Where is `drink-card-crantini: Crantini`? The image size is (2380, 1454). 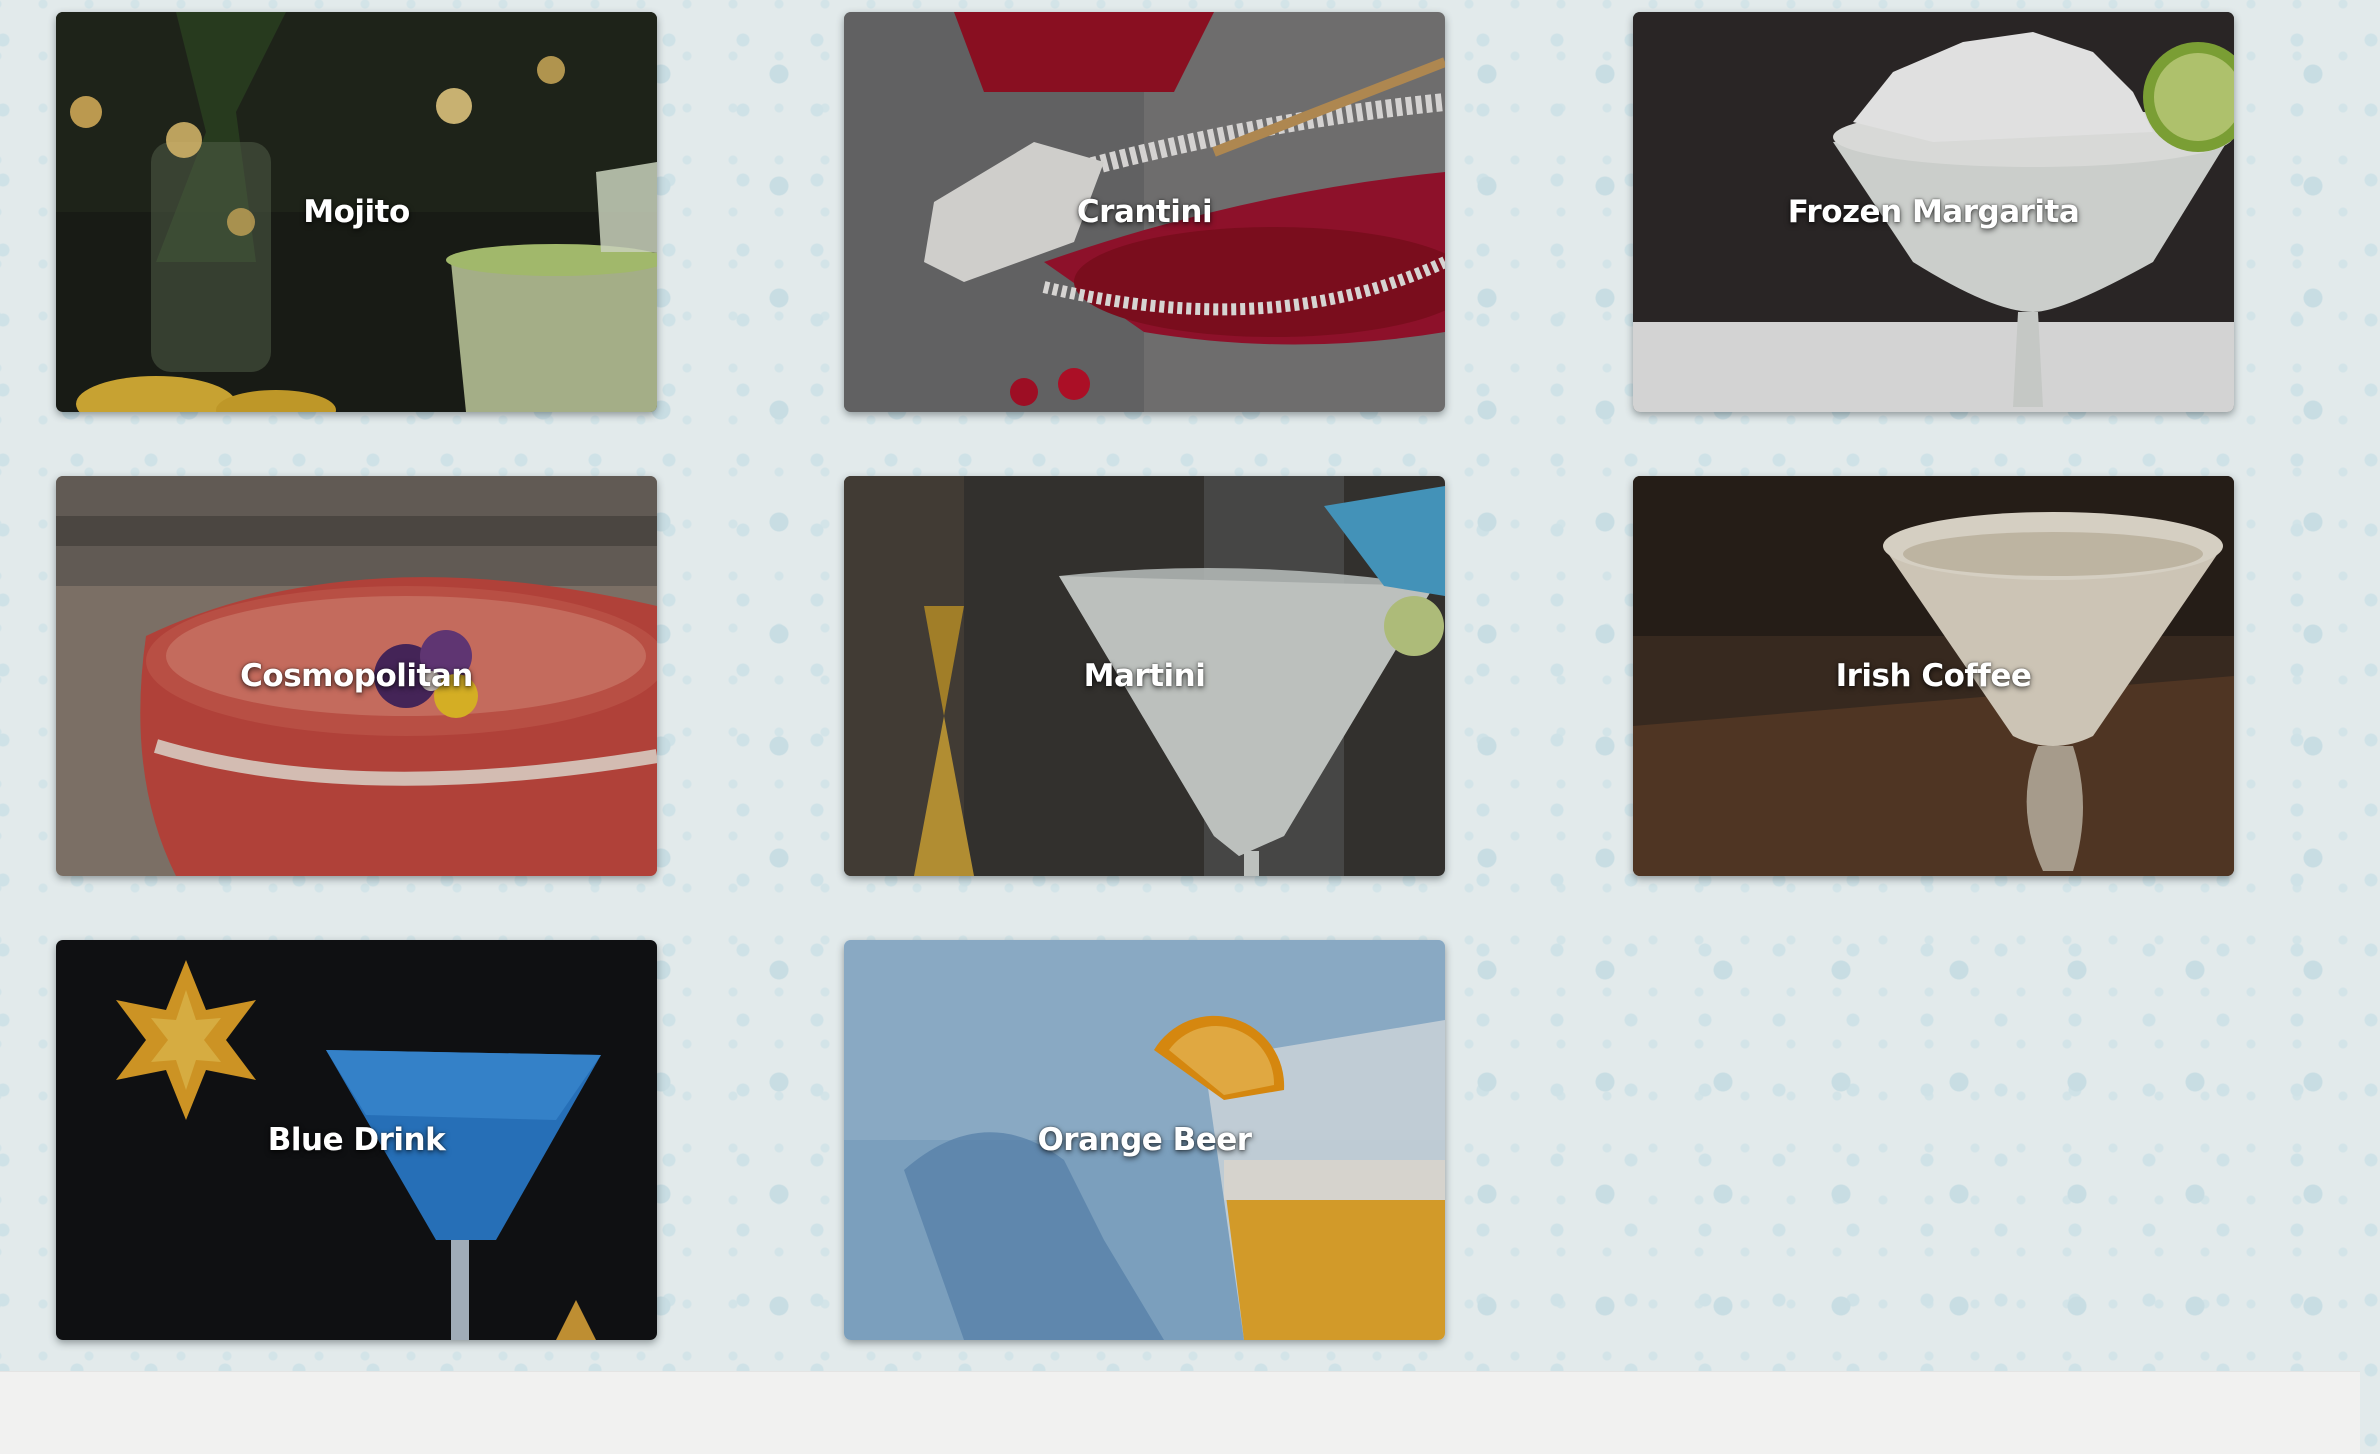 drink-card-crantini: Crantini is located at coordinates (1144, 212).